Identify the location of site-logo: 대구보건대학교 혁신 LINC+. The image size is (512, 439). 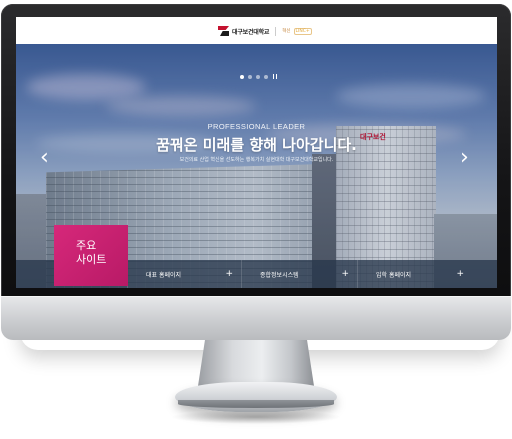
(265, 31).